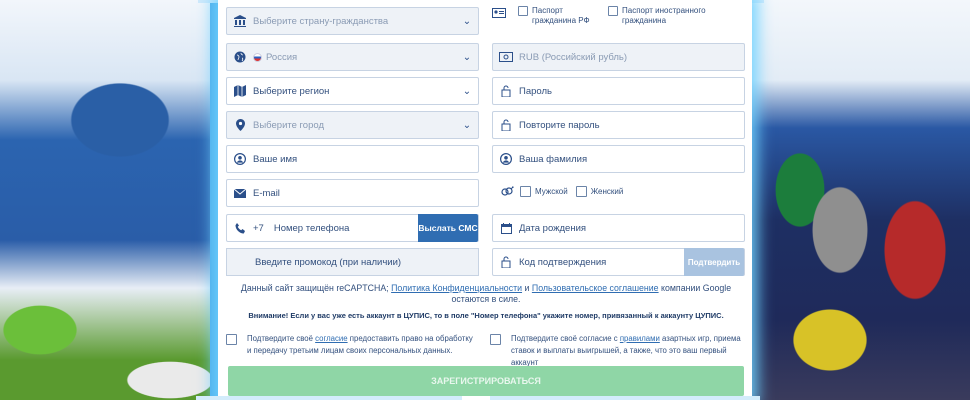 The height and width of the screenshot is (400, 970). What do you see at coordinates (328, 262) in the screenshot?
I see `promo-code-placeholder: Введите промокод (при наличии)` at bounding box center [328, 262].